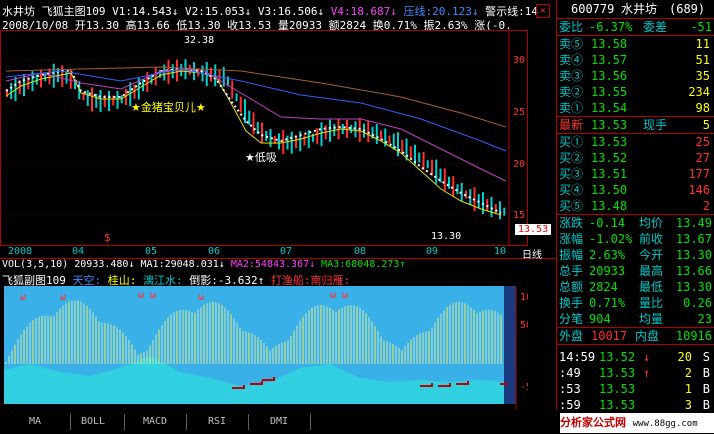 The height and width of the screenshot is (434, 714). I want to click on buy-label: 买①, so click(571, 142).